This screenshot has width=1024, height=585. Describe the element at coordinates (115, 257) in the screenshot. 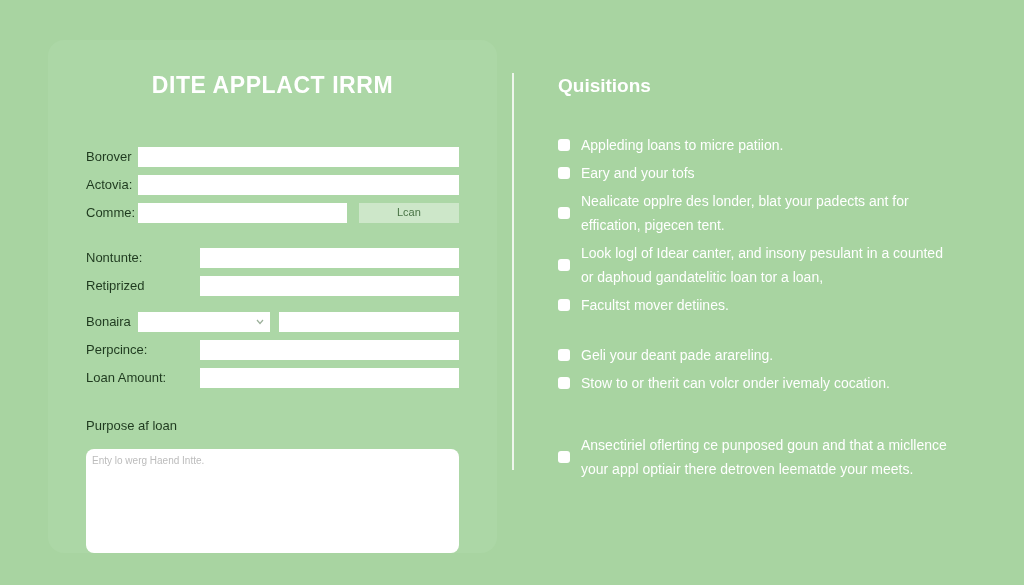

I see `field-label: Nontunte:` at that location.